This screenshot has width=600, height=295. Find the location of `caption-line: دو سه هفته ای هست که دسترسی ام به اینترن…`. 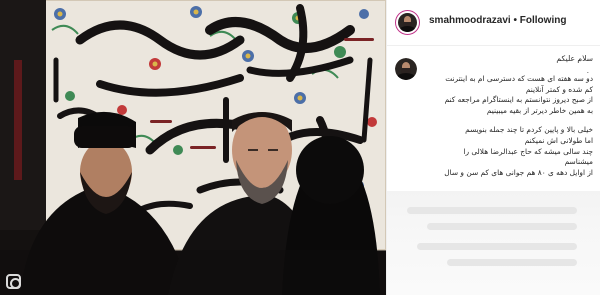

caption-line: دو سه هفته ای هست که دسترسی ام به اینترن… is located at coordinates (519, 78).